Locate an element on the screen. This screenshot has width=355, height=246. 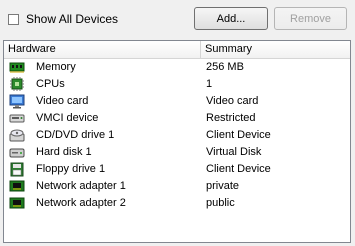
table-row: CD/DVD drive 1 Client Device is located at coordinates (177, 135).